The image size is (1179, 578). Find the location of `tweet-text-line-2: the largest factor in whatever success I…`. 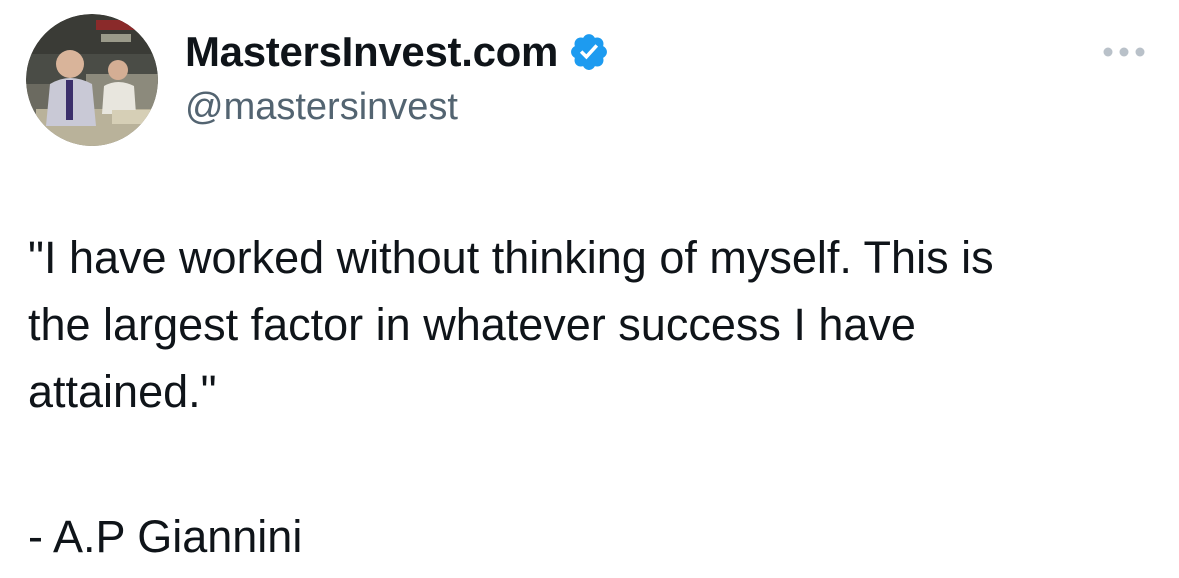

tweet-text-line-2: the largest factor in whatever success I… is located at coordinates (472, 324).